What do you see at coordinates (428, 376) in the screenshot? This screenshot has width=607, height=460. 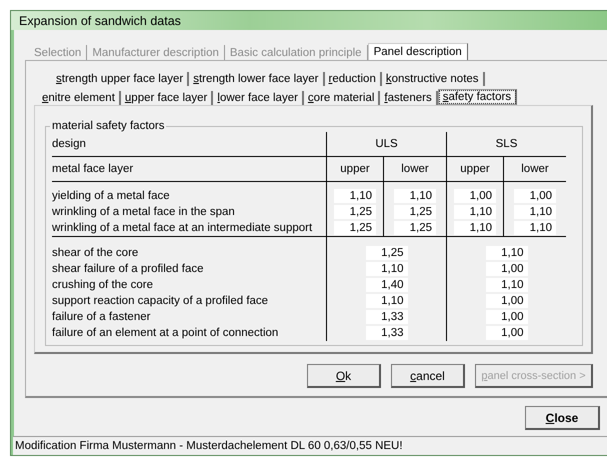 I see `cancel-button: cancel` at bounding box center [428, 376].